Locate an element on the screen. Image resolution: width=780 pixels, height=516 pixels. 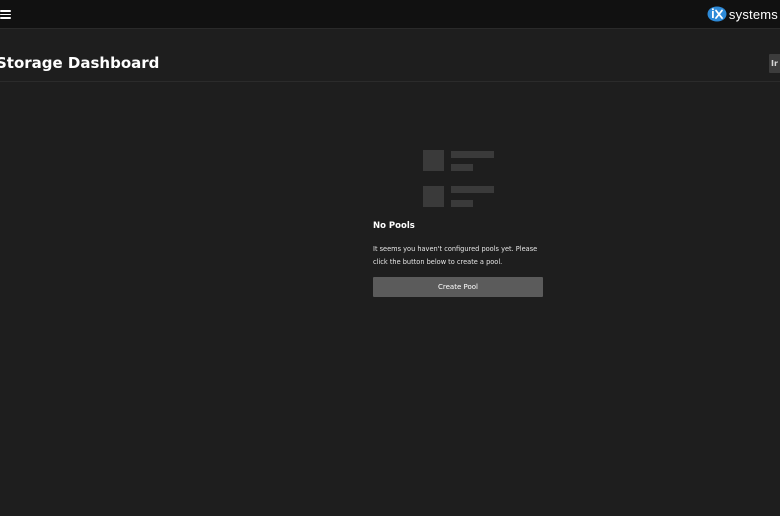
hamburger-menu-icon is located at coordinates (5, 14).